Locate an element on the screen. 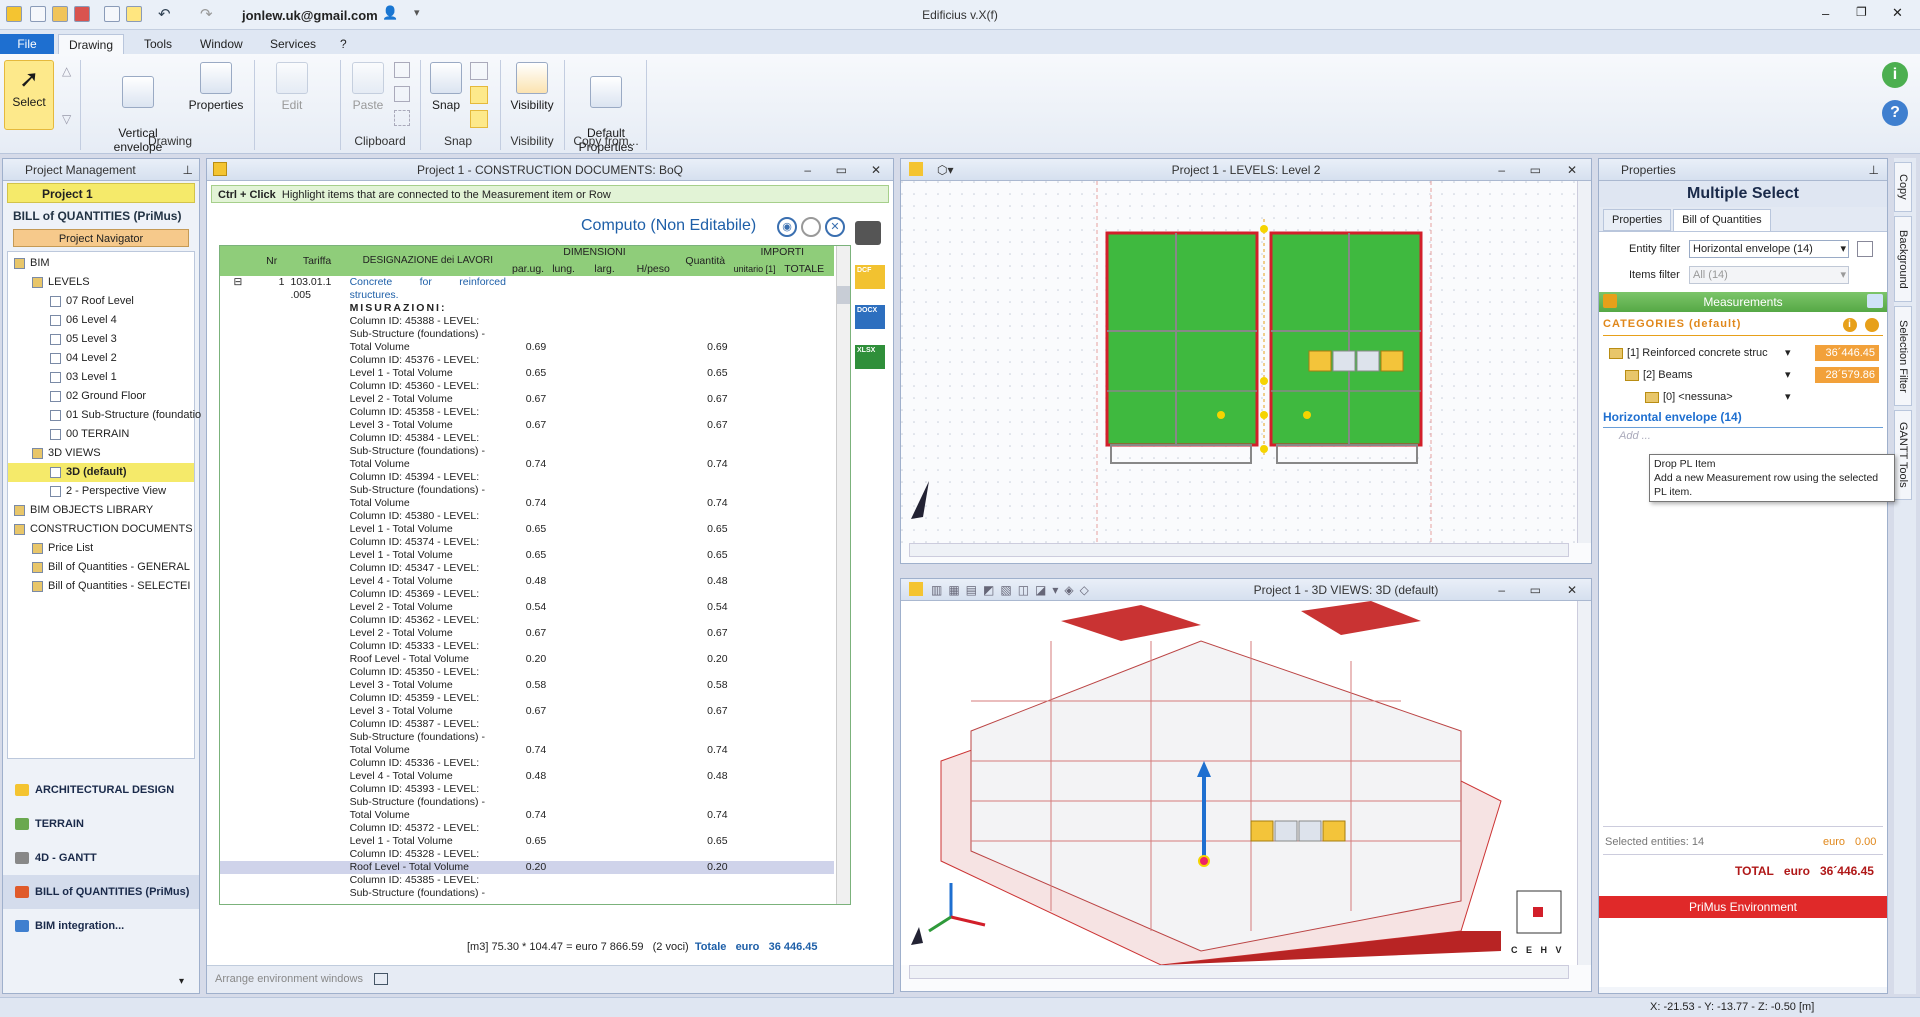  table-row: Column ID: 45385 - LEVEL: is located at coordinates (527, 880).